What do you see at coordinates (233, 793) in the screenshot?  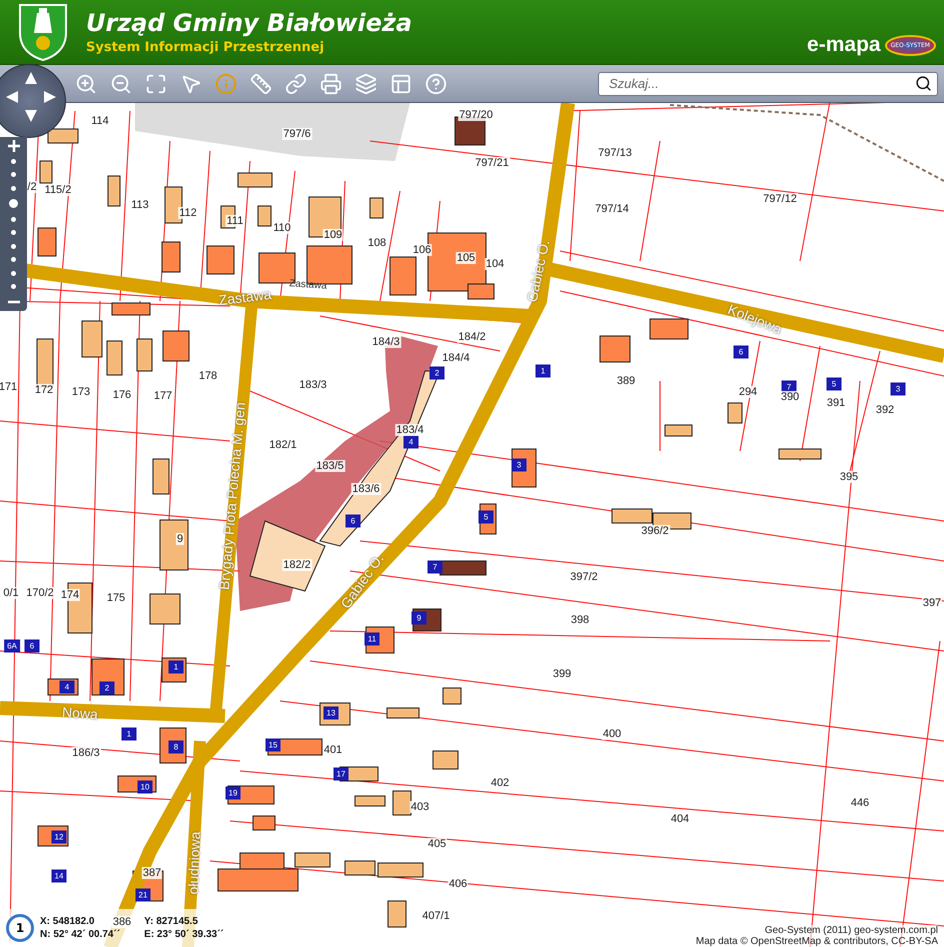 I see `house-number: 19` at bounding box center [233, 793].